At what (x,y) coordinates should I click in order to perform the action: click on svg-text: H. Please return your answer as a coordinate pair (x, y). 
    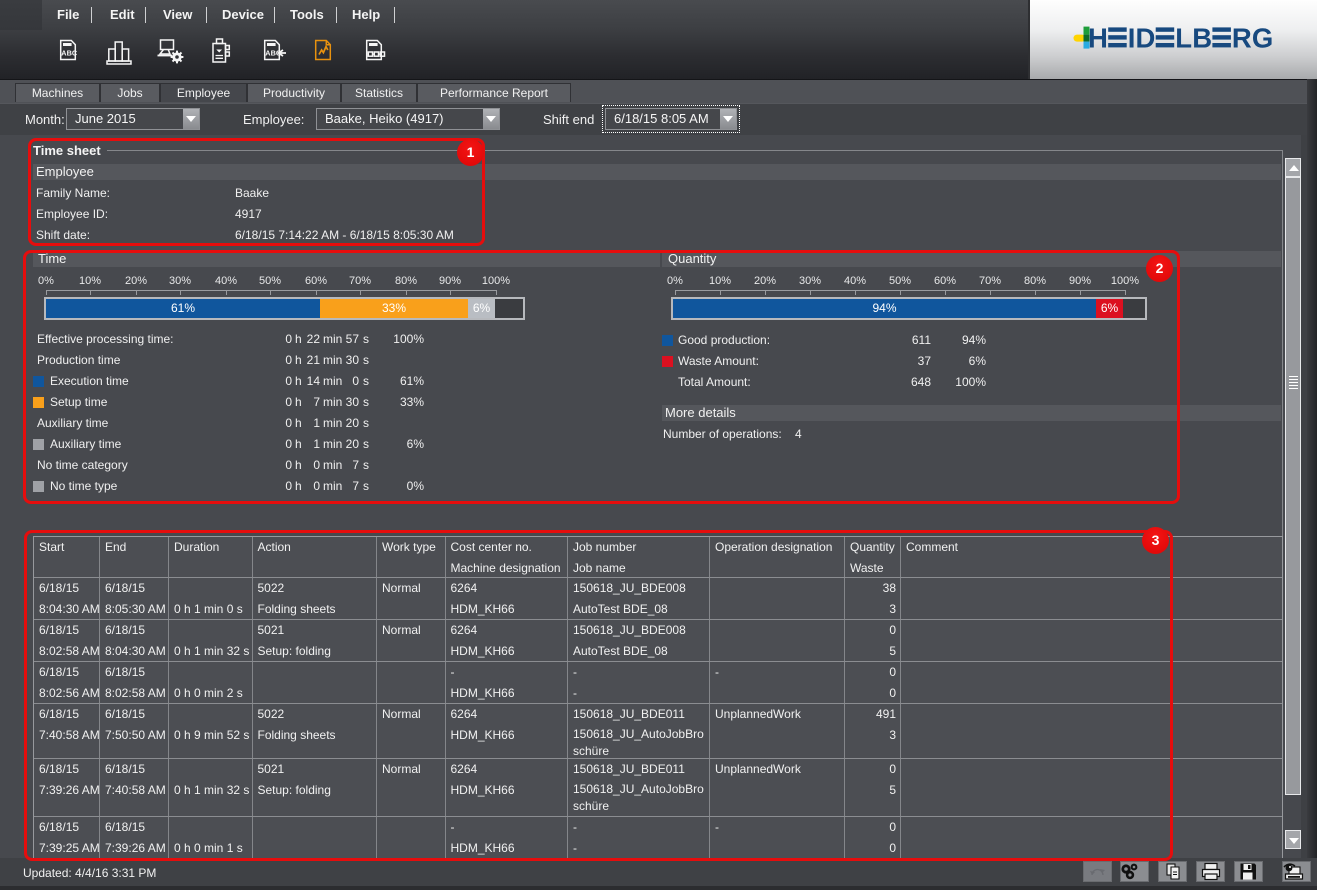
    Looking at the image, I should click on (1098, 37).